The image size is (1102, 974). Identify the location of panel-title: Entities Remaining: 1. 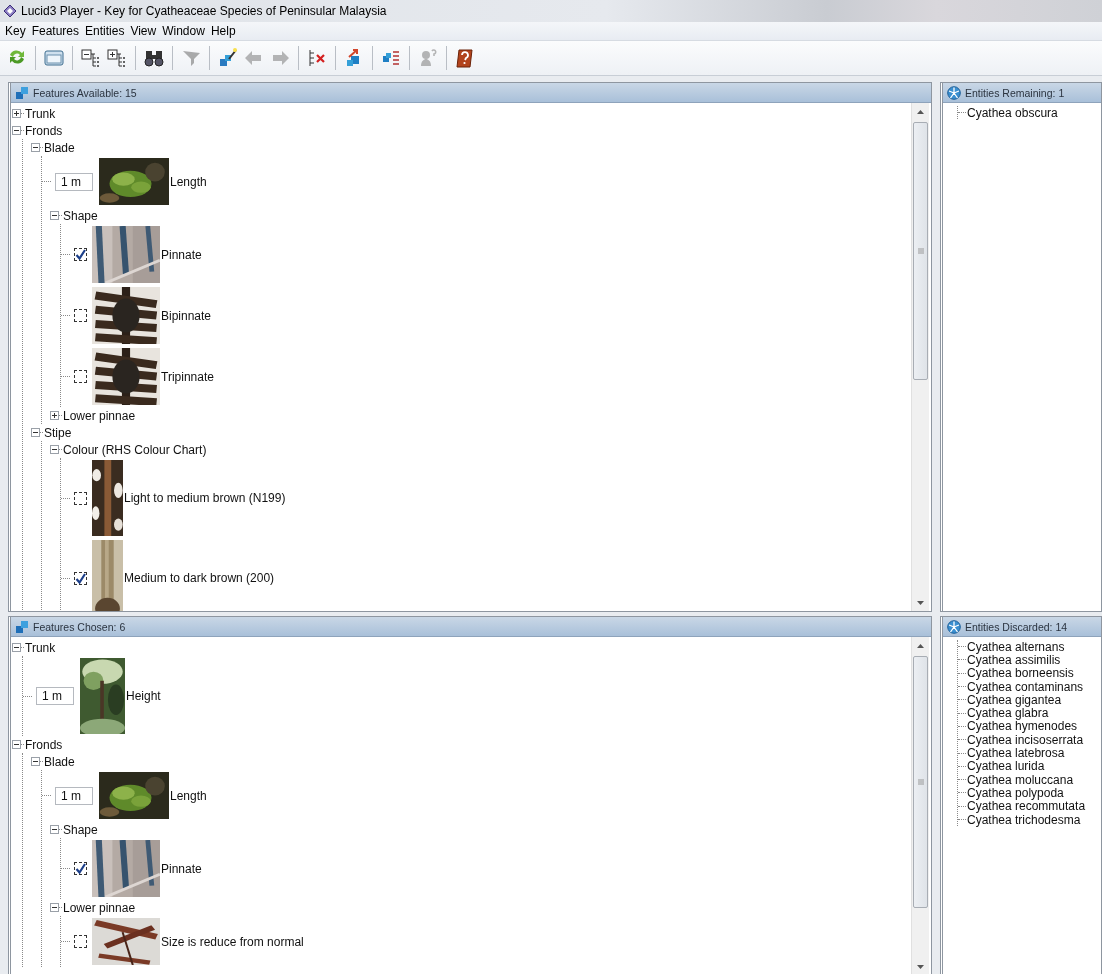
(1015, 92).